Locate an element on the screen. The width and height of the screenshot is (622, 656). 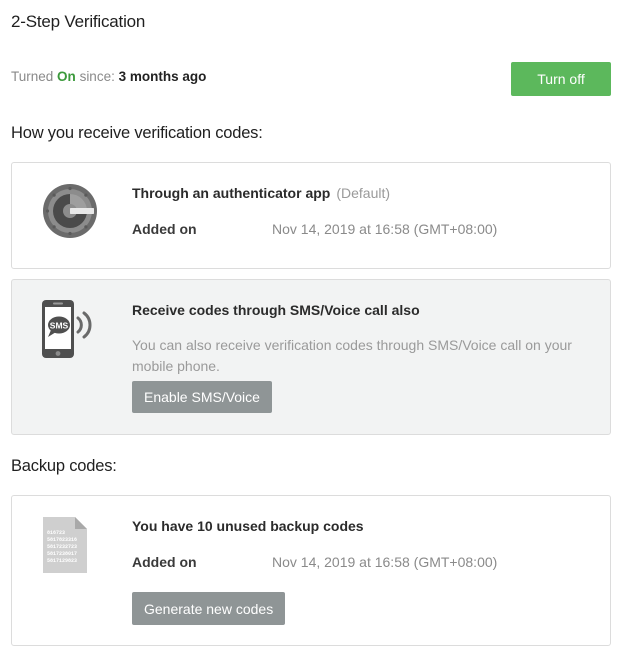
backup-code-line: 816723 is located at coordinates (56, 533).